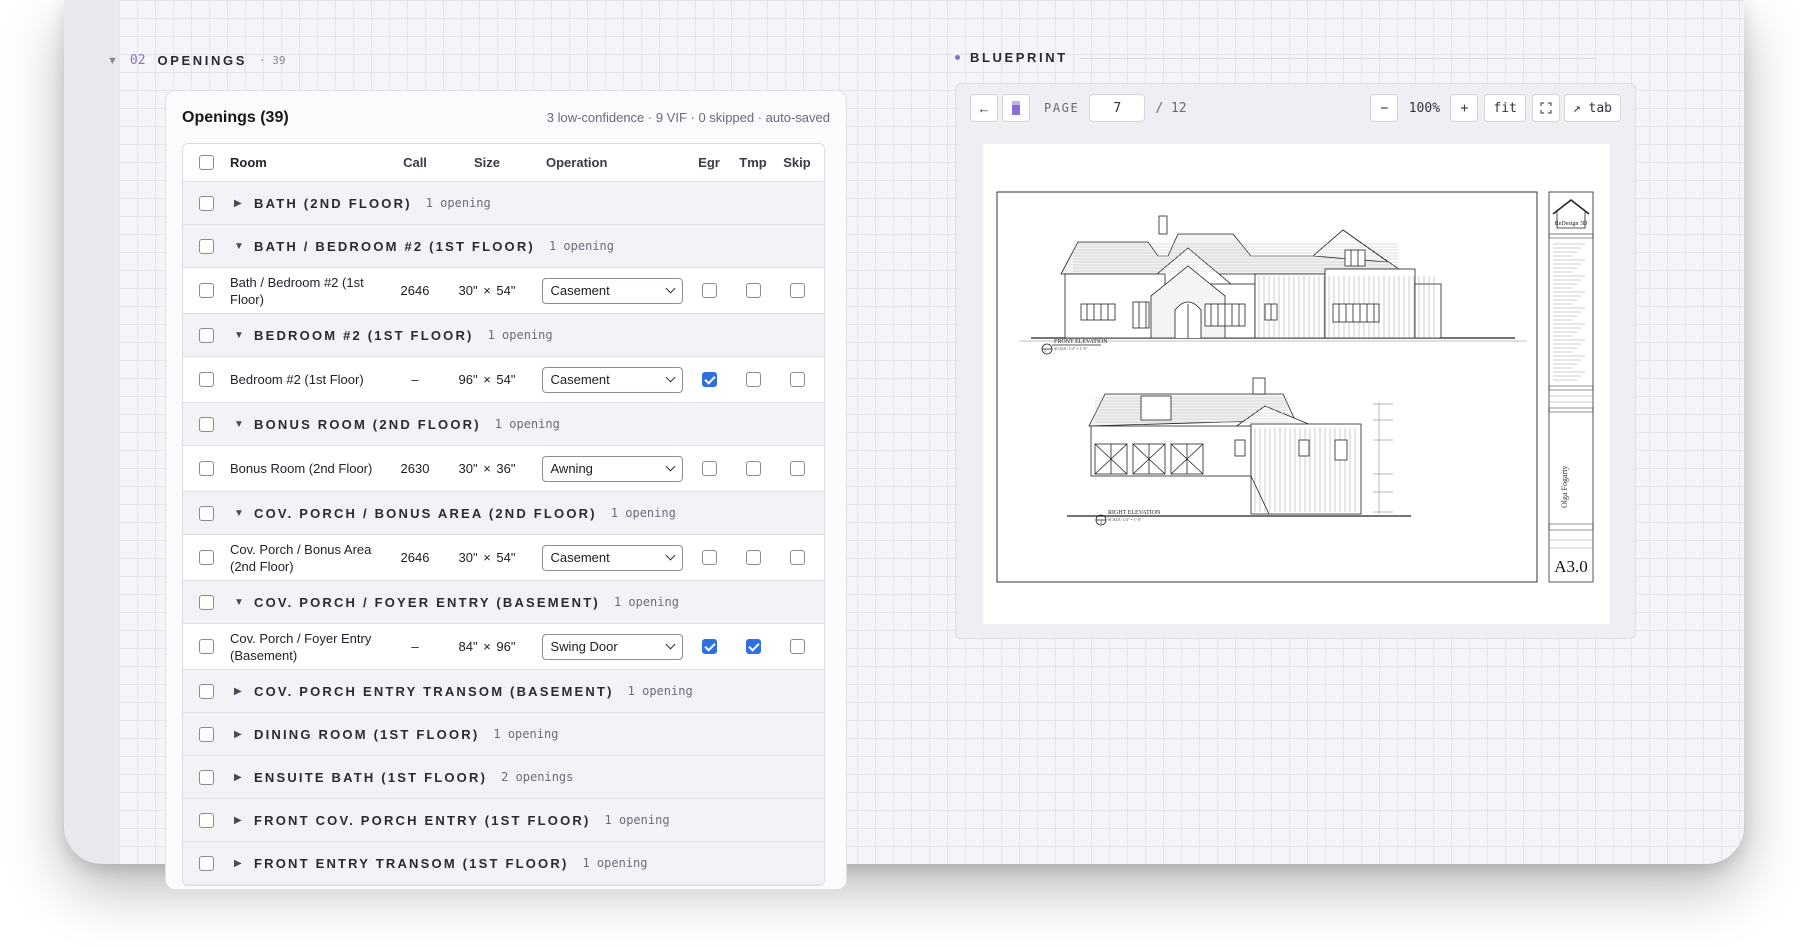  Describe the element at coordinates (1505, 108) in the screenshot. I see `fit-button: fit` at that location.